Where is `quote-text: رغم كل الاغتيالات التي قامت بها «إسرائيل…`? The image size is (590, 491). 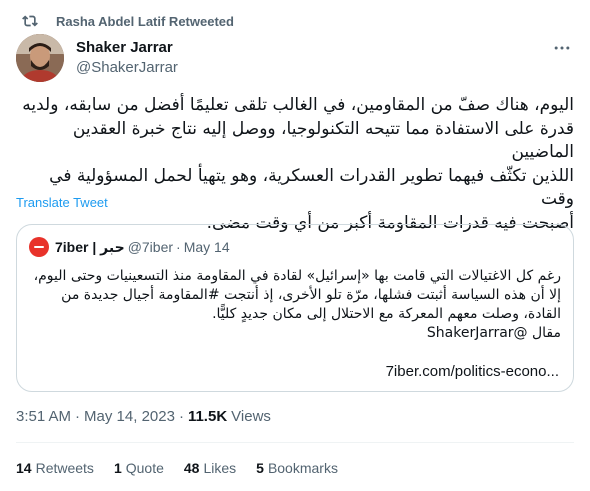 quote-text: رغم كل الاغتيالات التي قامت بها «إسرائيل… is located at coordinates (295, 305).